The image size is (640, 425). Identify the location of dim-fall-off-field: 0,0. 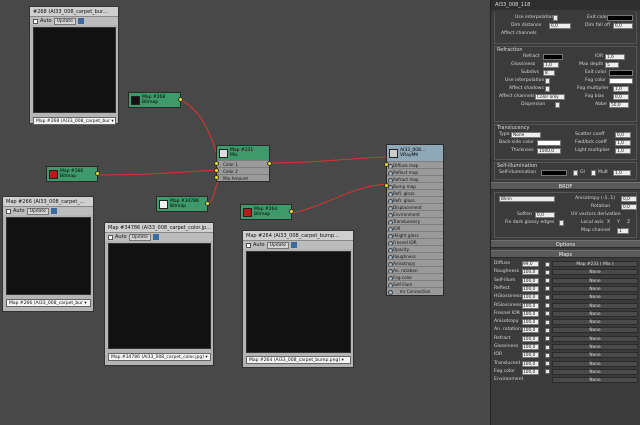
(623, 26).